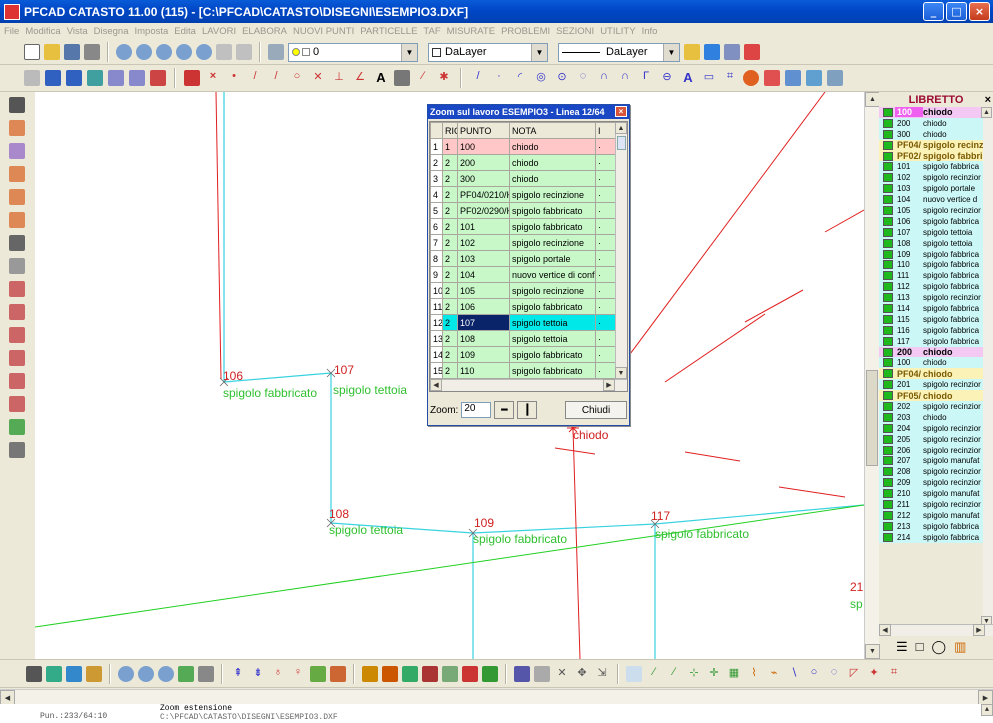 This screenshot has height=723, width=993. What do you see at coordinates (483, 210) in the screenshot?
I see `row-punto: PF02/0290/H` at bounding box center [483, 210].